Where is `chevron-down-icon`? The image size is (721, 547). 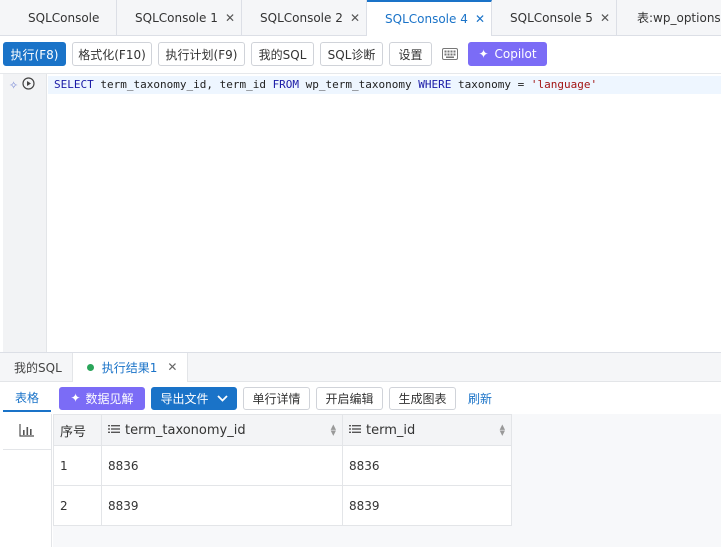
chevron-down-icon is located at coordinates (222, 398).